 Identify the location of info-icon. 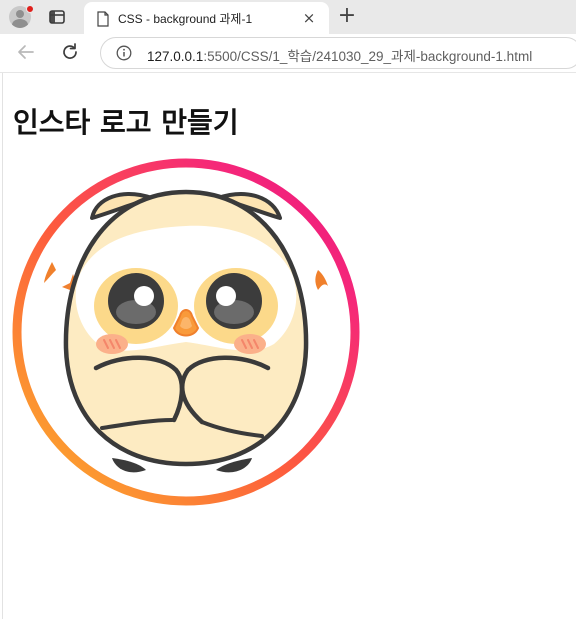
(124, 53).